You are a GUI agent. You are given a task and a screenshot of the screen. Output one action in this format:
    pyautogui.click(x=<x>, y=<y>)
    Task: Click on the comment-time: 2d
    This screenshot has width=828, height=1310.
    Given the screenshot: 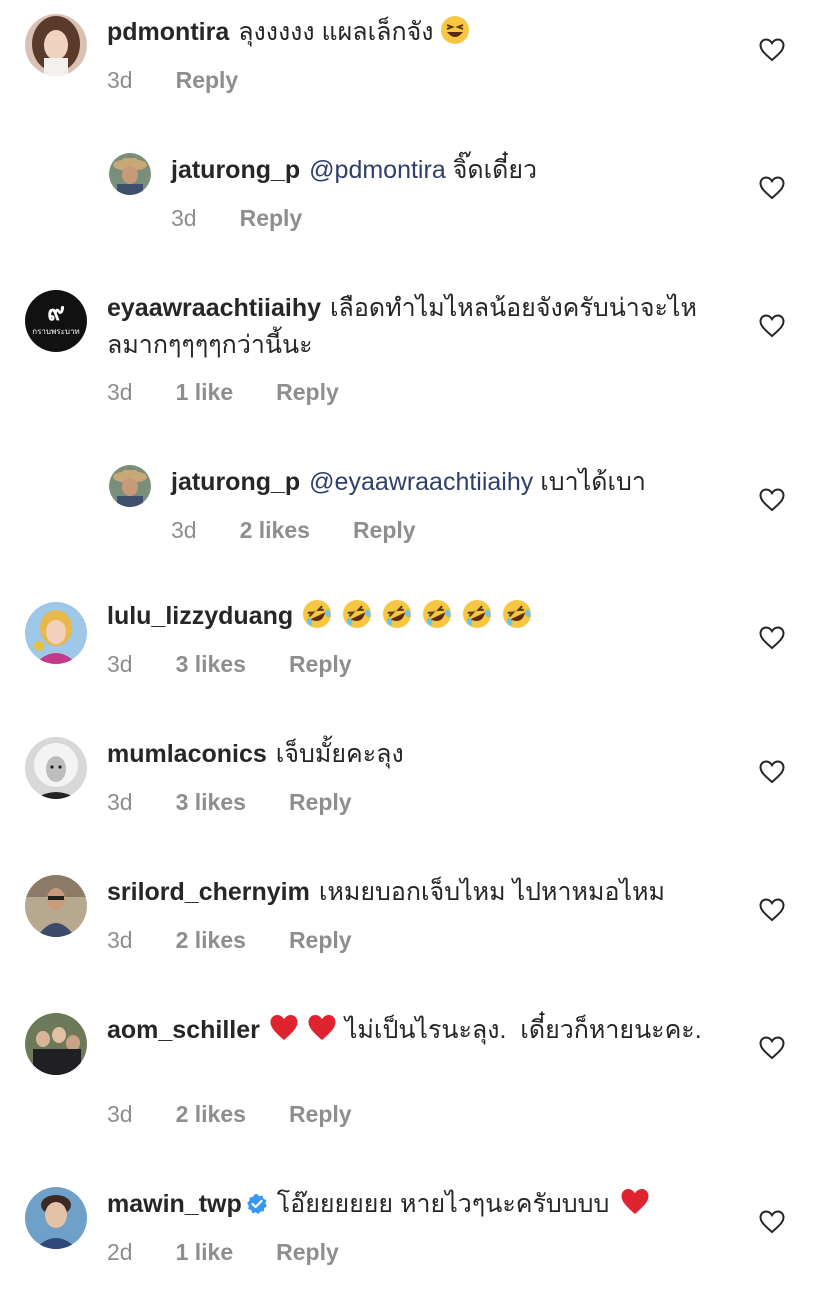 What is the action you would take?
    pyautogui.click(x=120, y=1252)
    